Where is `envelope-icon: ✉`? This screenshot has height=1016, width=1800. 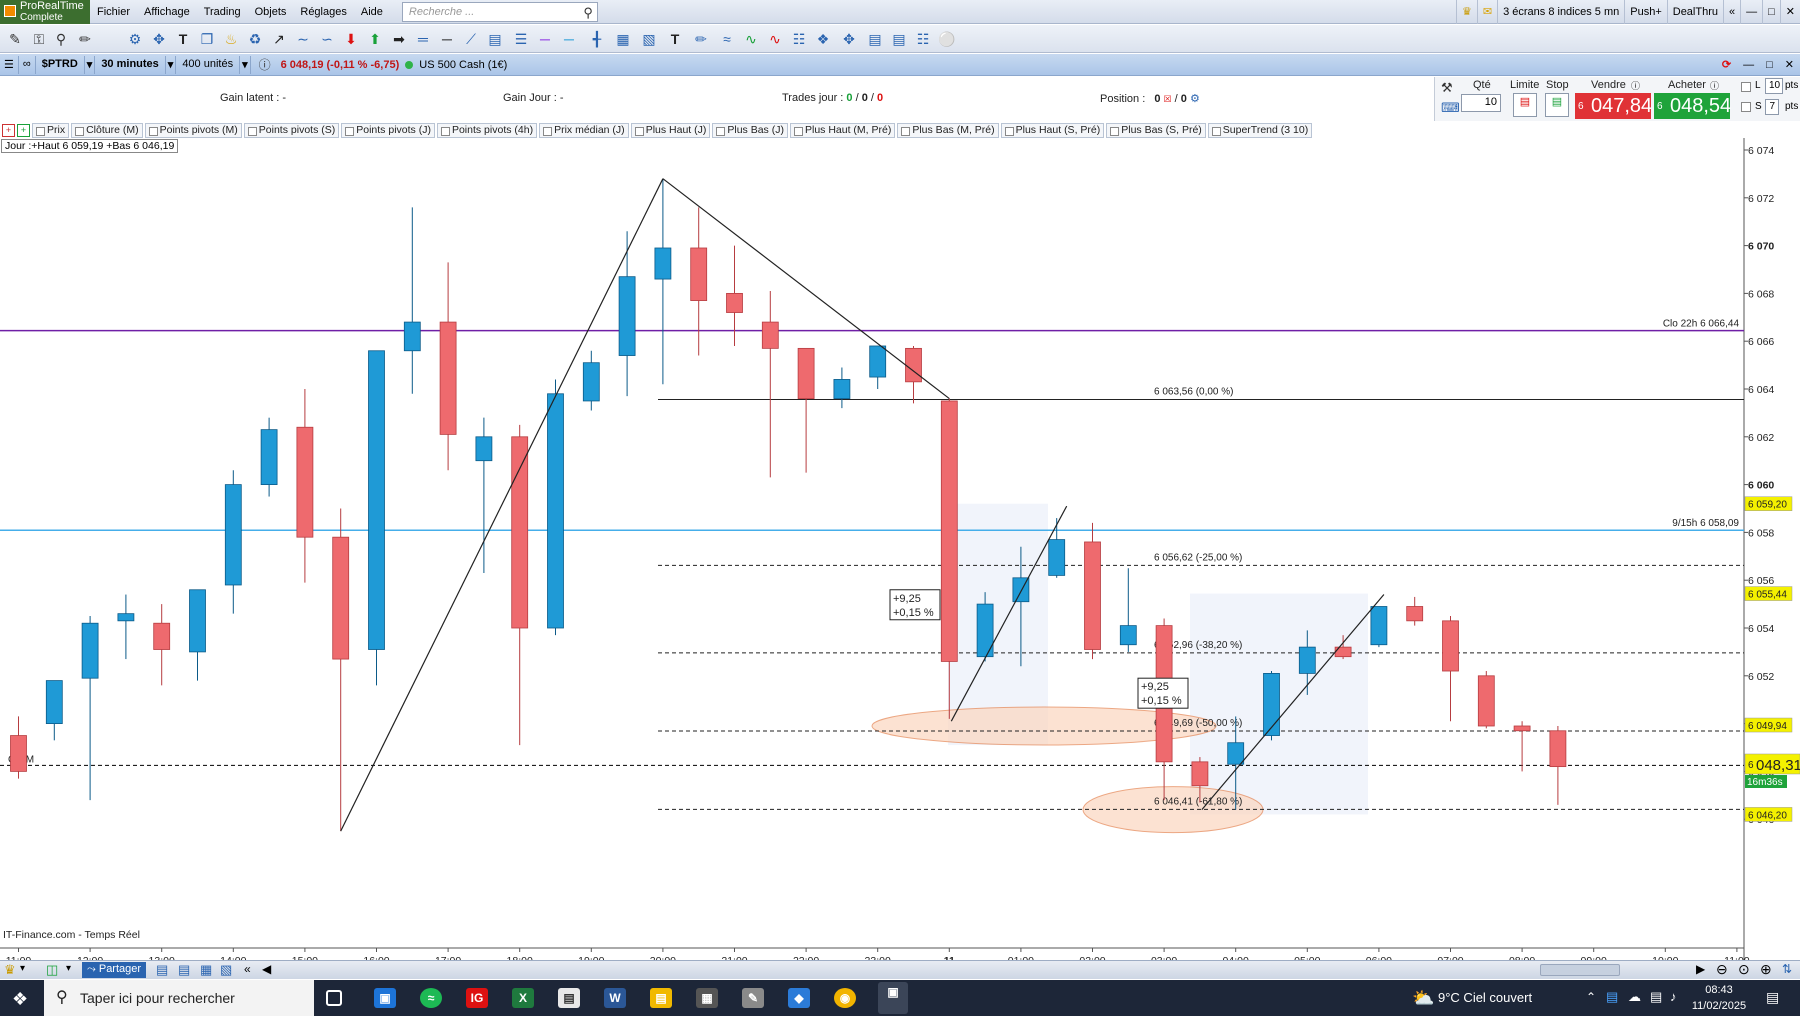
envelope-icon: ✉ is located at coordinates (1486, 12).